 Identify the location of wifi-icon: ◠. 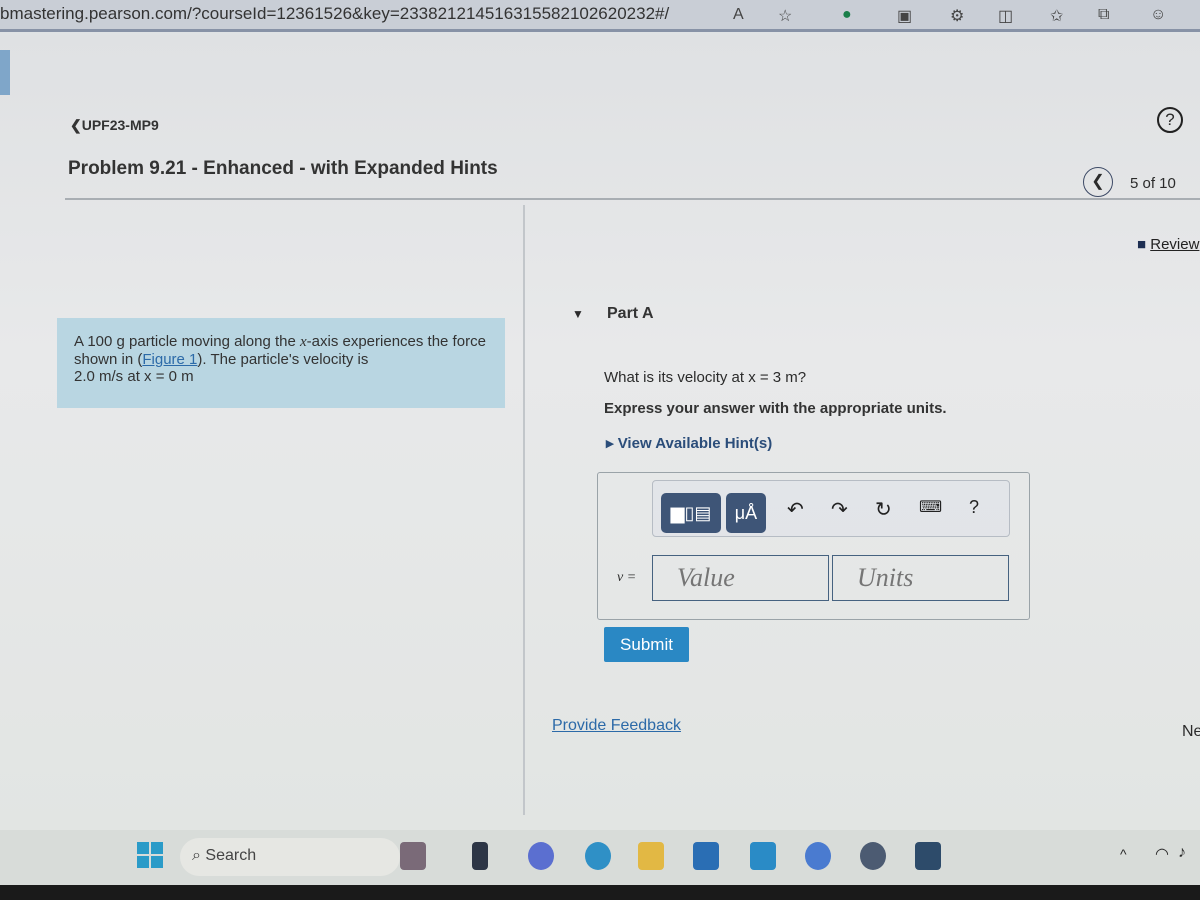
(1162, 854).